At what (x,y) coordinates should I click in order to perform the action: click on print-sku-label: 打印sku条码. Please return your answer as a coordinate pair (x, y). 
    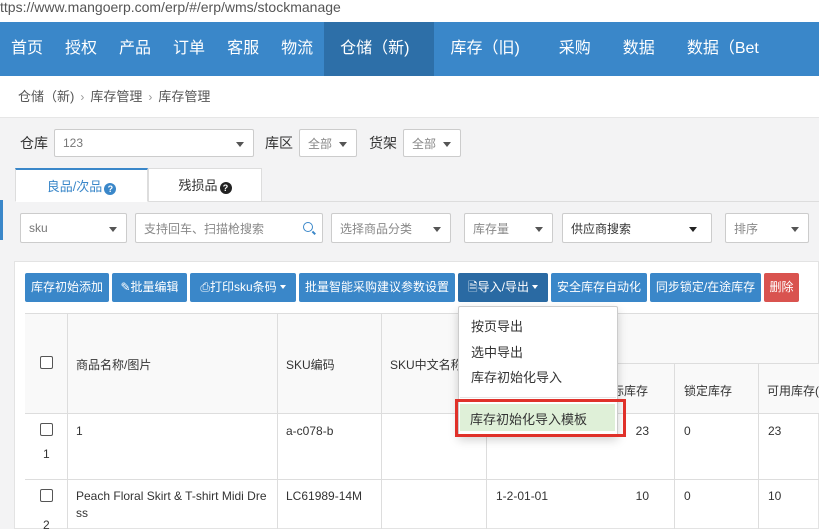
    Looking at the image, I should click on (243, 287).